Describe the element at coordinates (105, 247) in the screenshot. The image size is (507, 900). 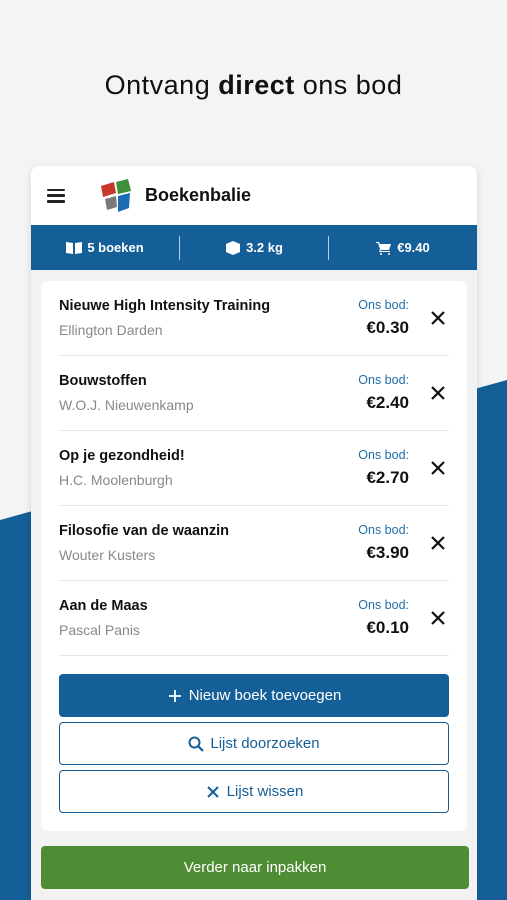
I see `books-count: 5 boeken` at that location.